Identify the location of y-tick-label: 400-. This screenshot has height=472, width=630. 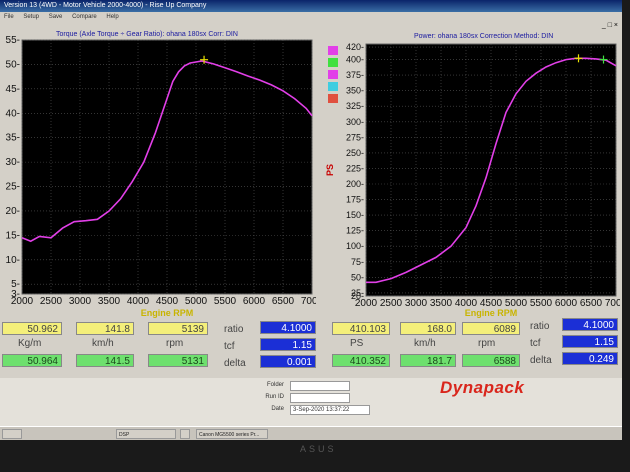
(355, 60).